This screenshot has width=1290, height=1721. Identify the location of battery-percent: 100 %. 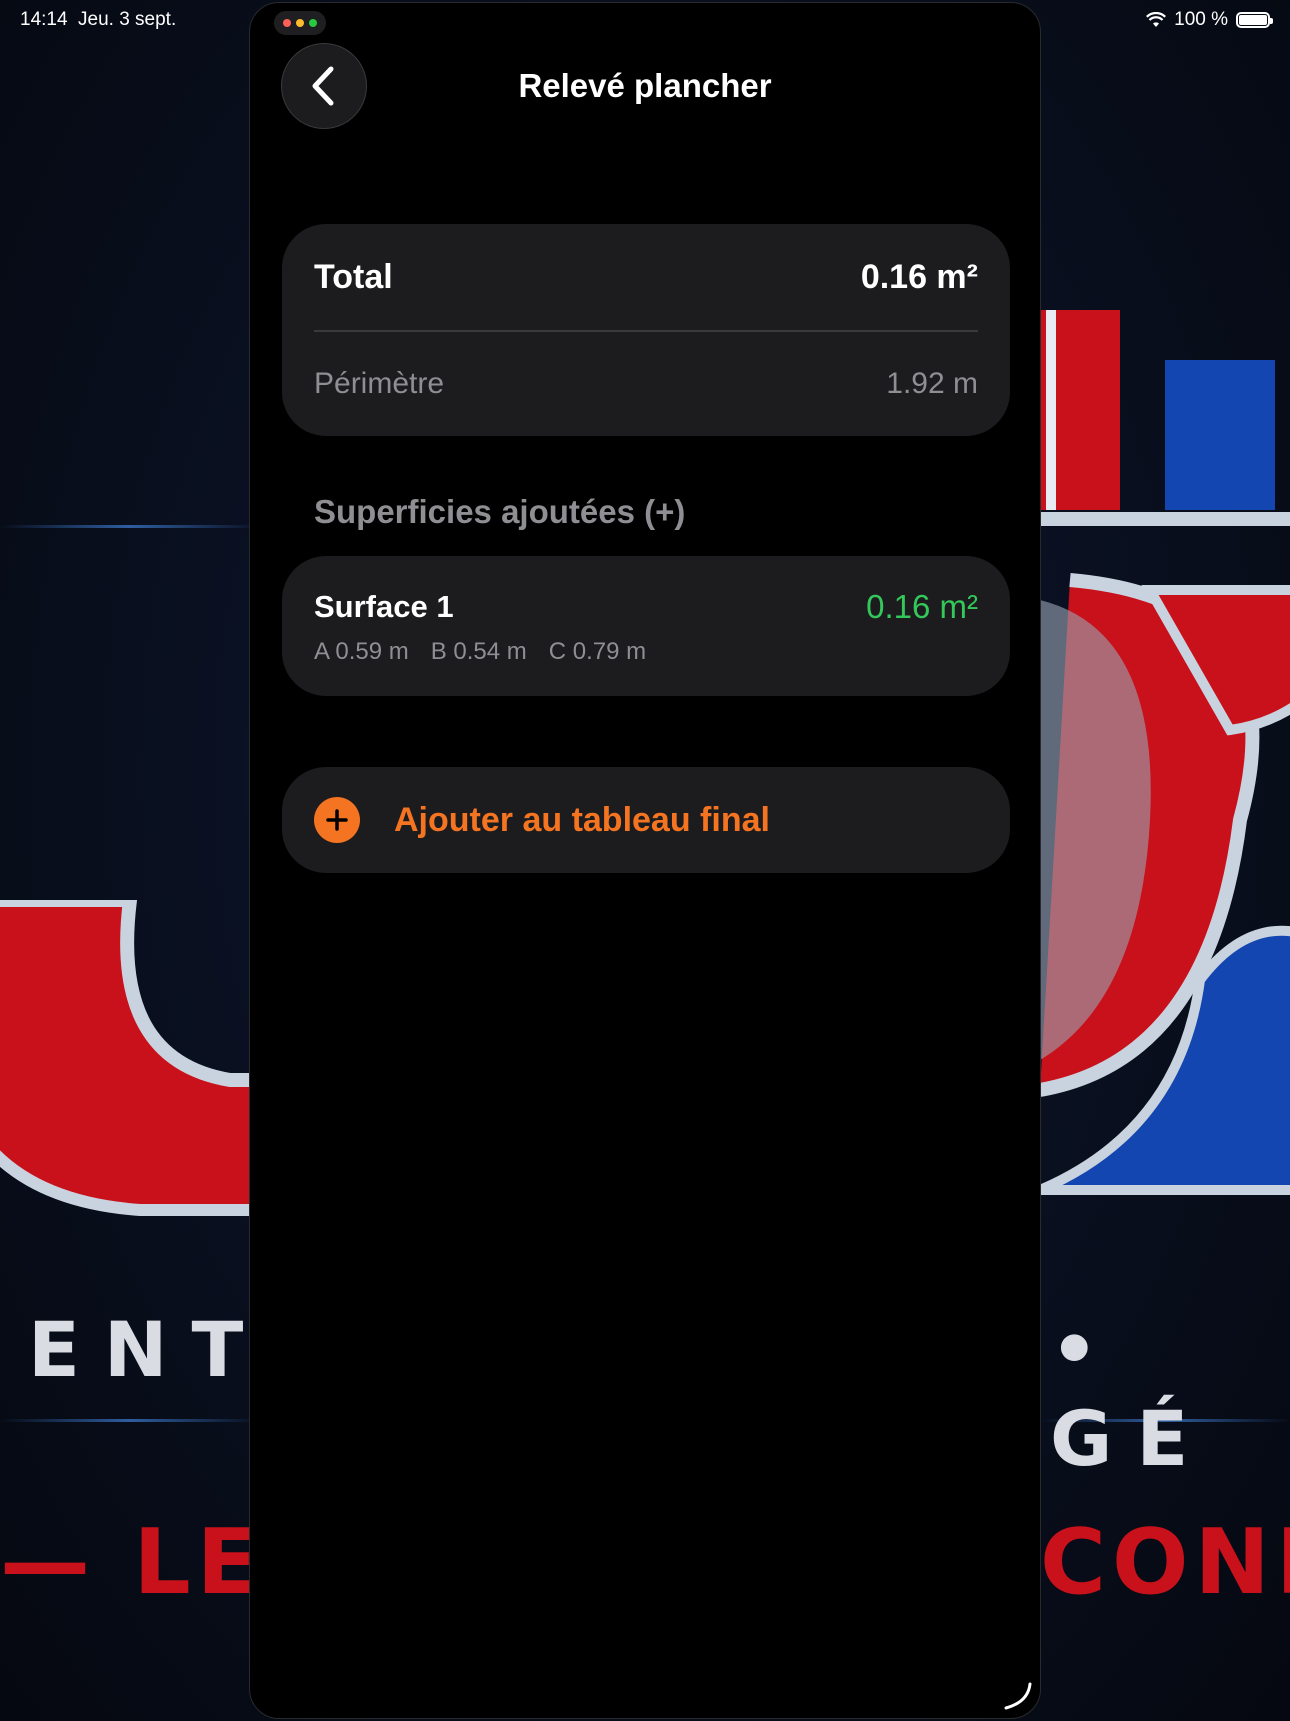
(1201, 19).